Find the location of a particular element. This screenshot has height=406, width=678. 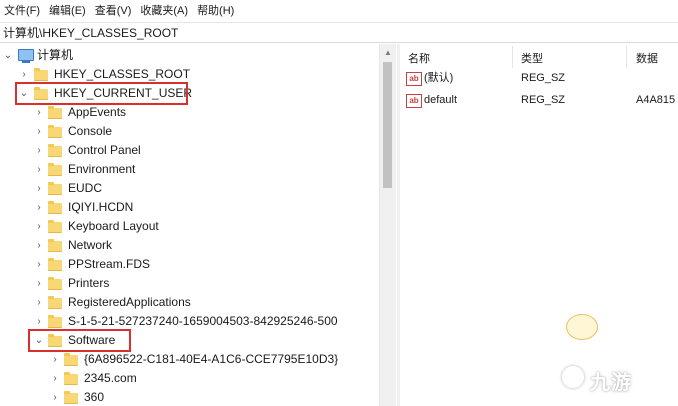

value-name: (默认) is located at coordinates (439, 78).